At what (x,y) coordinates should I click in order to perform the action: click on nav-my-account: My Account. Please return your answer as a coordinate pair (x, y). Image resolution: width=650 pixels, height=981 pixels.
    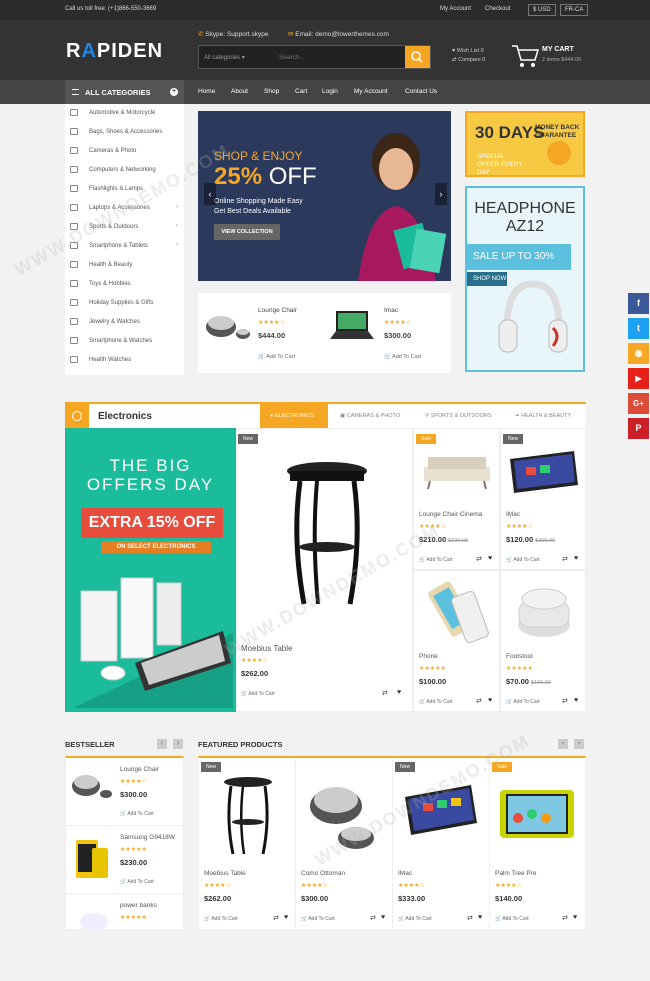
    Looking at the image, I should click on (371, 91).